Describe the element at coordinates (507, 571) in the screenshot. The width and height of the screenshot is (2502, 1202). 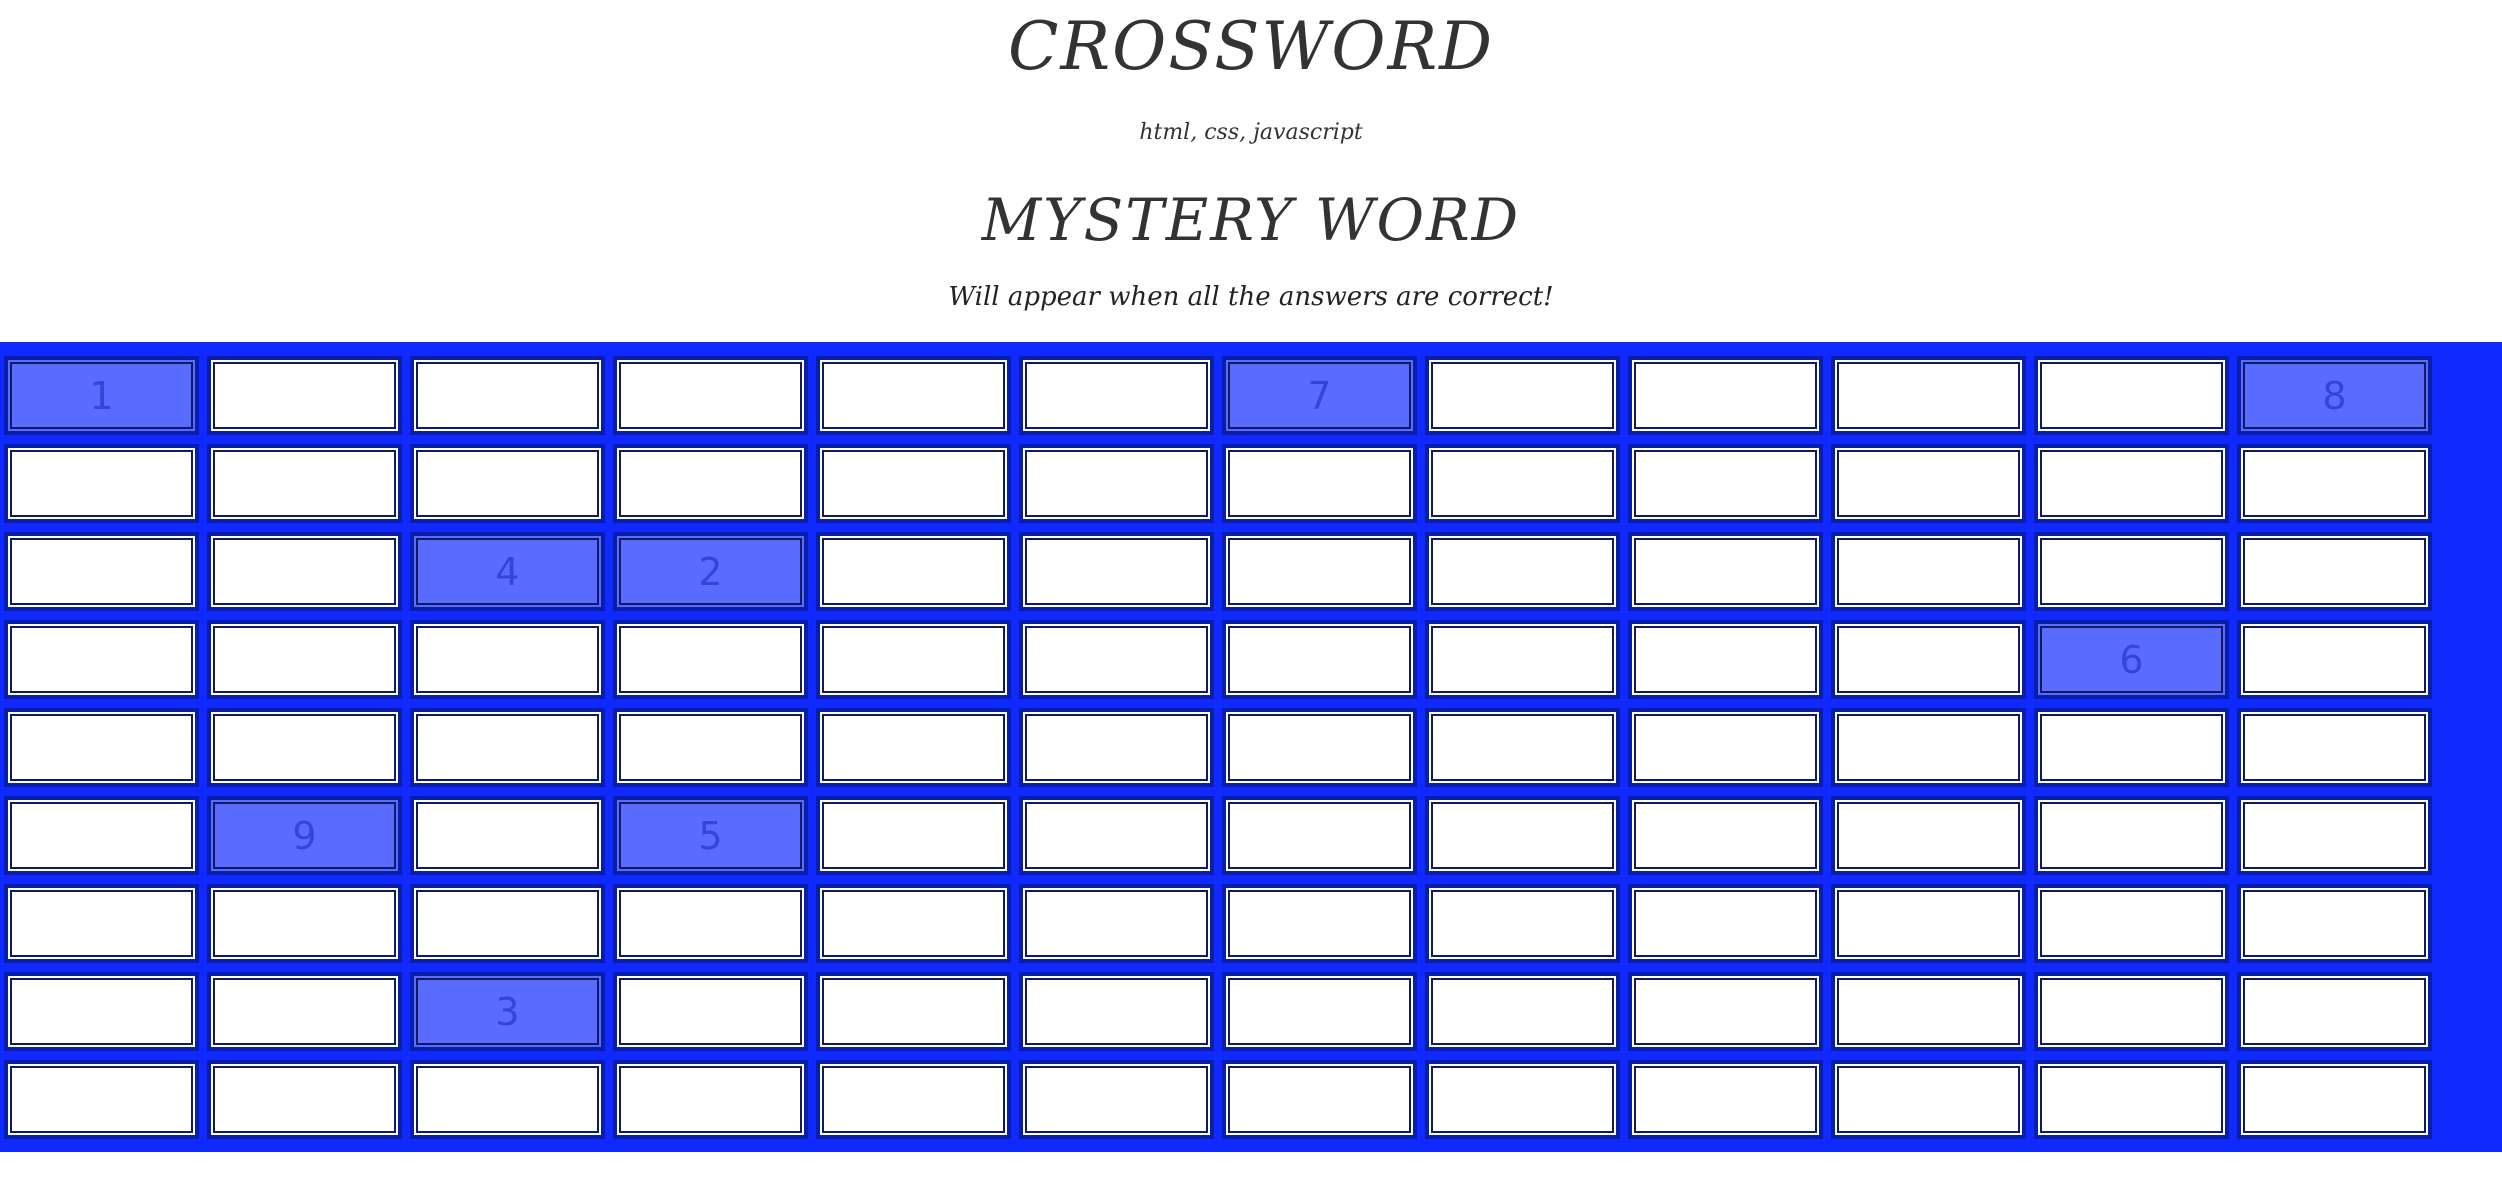
I see `crossword-clue-cell: 4` at that location.